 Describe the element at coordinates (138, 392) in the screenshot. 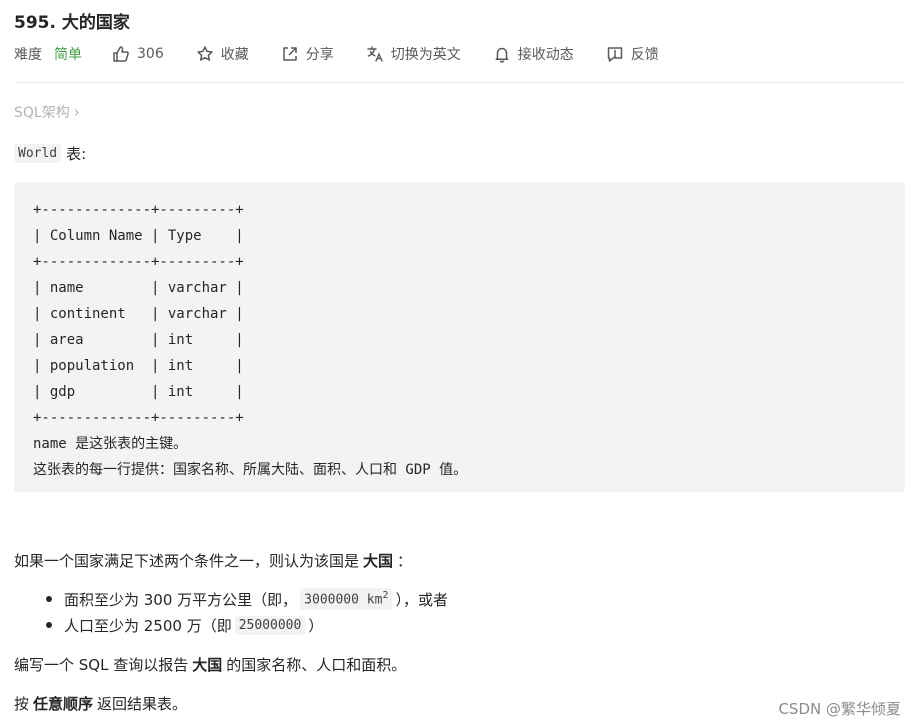

I see `schema-line: | gdp | int |` at that location.